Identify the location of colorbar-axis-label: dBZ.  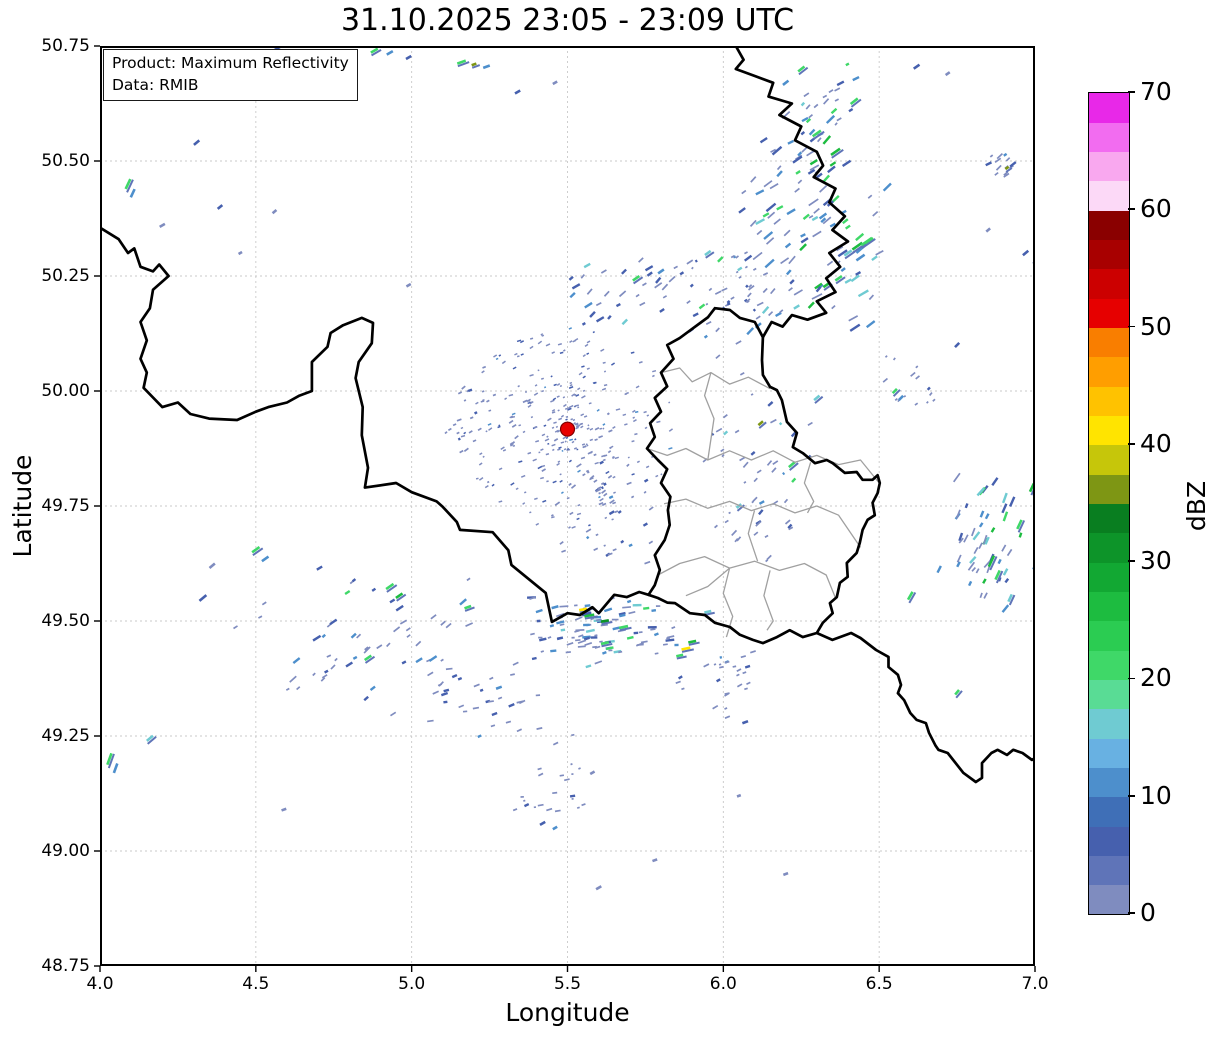
(1196, 506).